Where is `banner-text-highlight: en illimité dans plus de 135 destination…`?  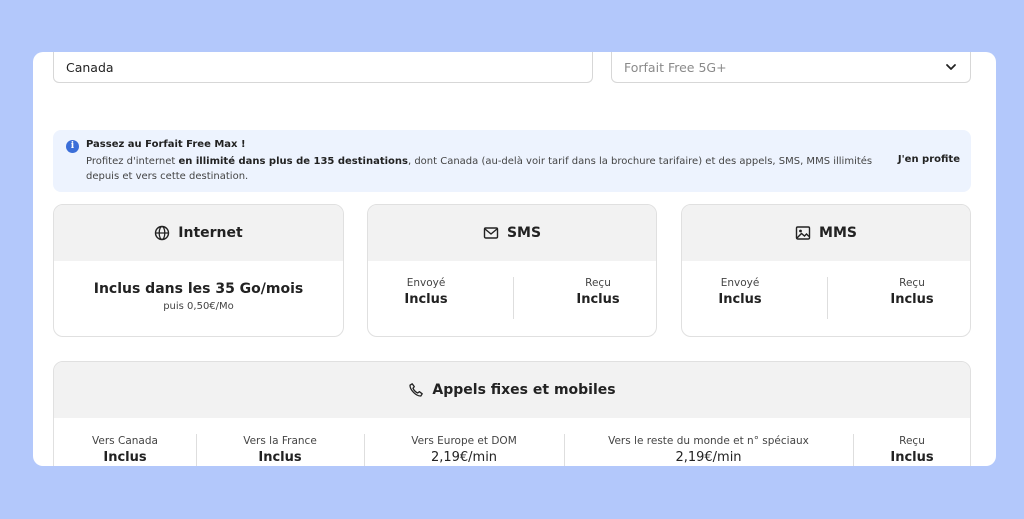 banner-text-highlight: en illimité dans plus de 135 destination… is located at coordinates (293, 161).